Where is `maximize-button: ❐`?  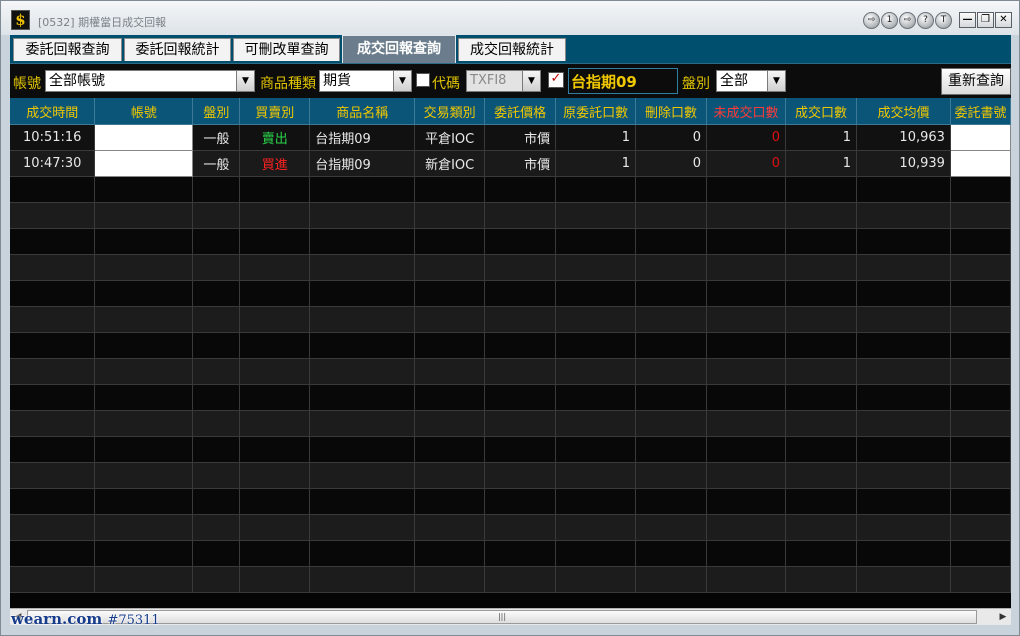
maximize-button: ❐ is located at coordinates (985, 20).